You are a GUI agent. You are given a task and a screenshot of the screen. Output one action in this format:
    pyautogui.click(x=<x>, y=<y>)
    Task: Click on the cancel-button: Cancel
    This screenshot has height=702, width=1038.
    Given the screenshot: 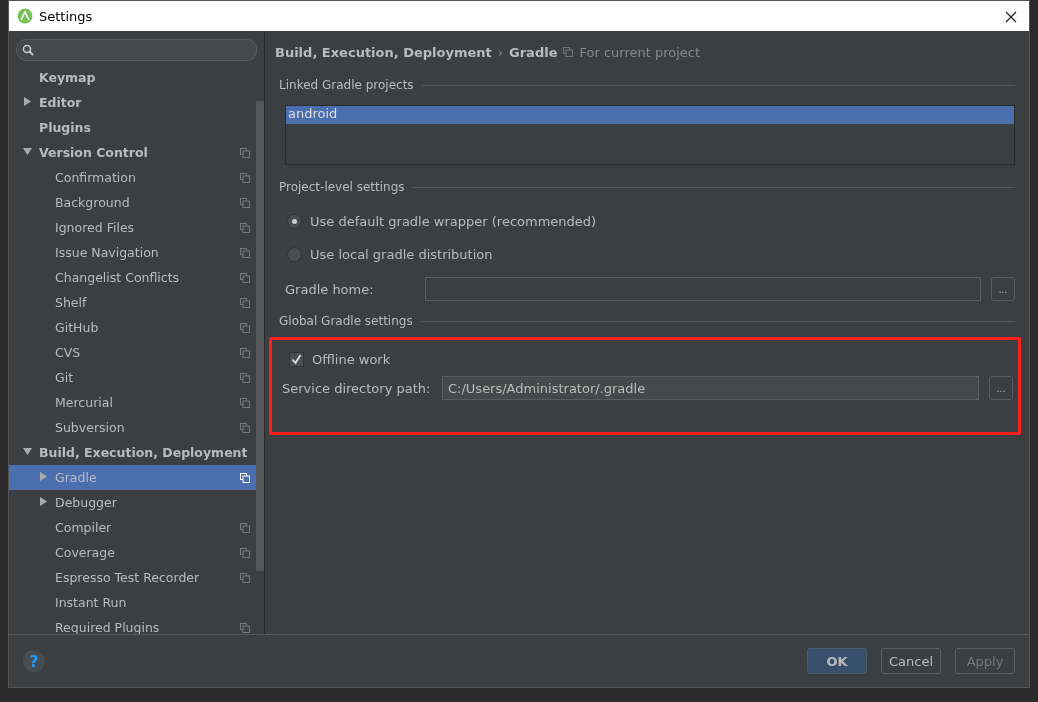 What is the action you would take?
    pyautogui.click(x=911, y=661)
    